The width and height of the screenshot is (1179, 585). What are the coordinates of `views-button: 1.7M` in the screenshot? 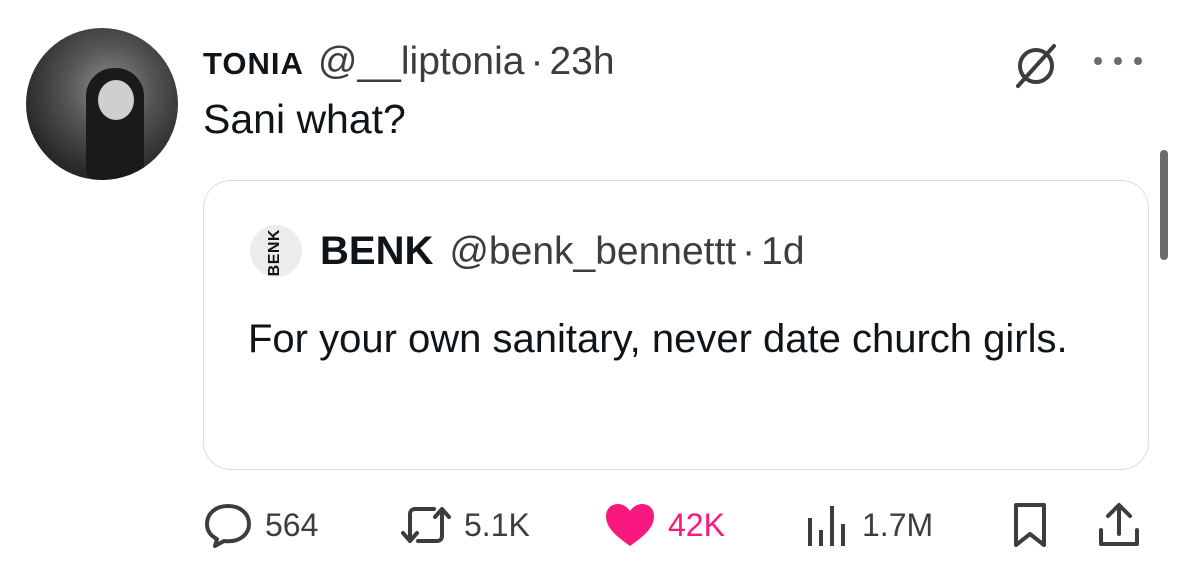 It's located at (868, 525).